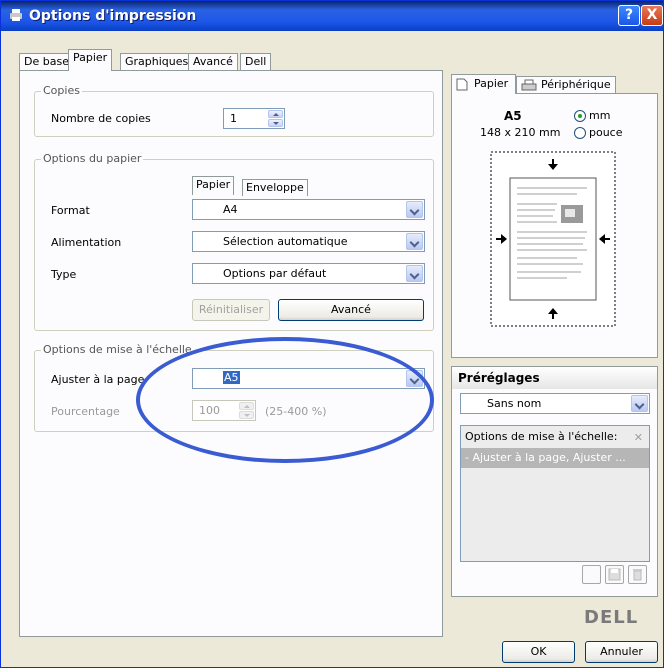 This screenshot has width=664, height=668. I want to click on source-select: Sélection automatique, so click(308, 241).